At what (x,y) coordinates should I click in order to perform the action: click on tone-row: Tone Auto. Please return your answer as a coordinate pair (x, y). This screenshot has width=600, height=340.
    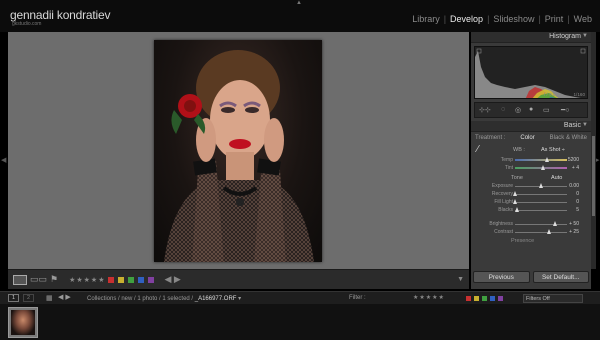
    Looking at the image, I should click on (531, 177).